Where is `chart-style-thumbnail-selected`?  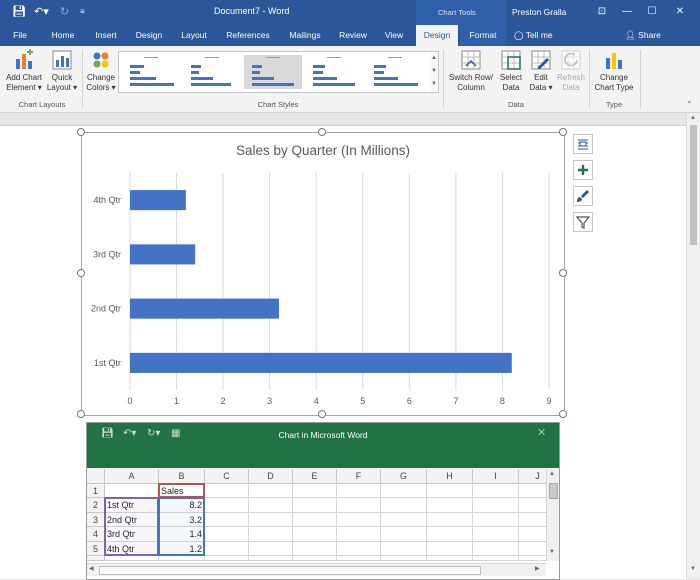
chart-style-thumbnail-selected is located at coordinates (273, 72).